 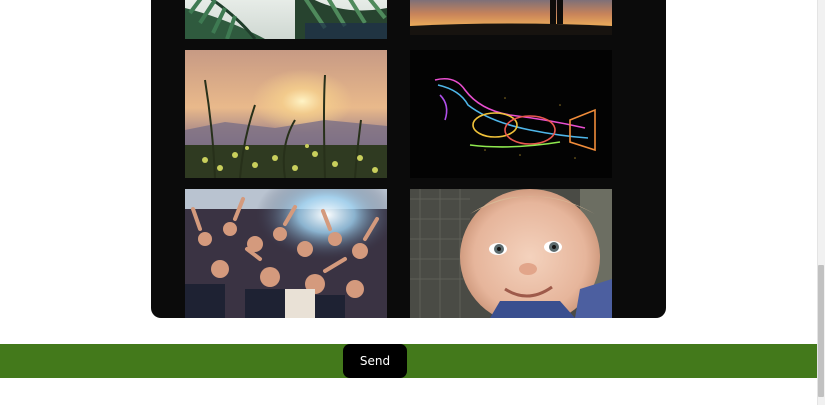 What do you see at coordinates (511, 253) in the screenshot?
I see `smiling-baby-photo` at bounding box center [511, 253].